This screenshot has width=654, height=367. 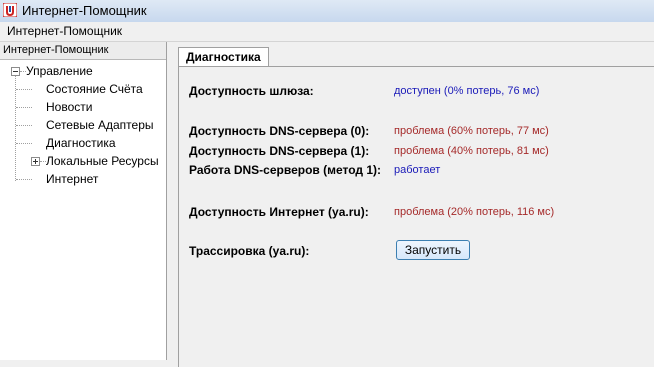 I want to click on tree-item-label: Сетевые Адаптеры, so click(x=100, y=125).